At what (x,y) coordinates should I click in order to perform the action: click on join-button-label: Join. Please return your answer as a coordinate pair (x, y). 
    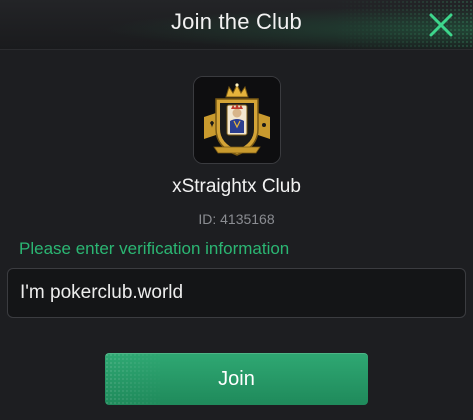
    Looking at the image, I should click on (236, 378).